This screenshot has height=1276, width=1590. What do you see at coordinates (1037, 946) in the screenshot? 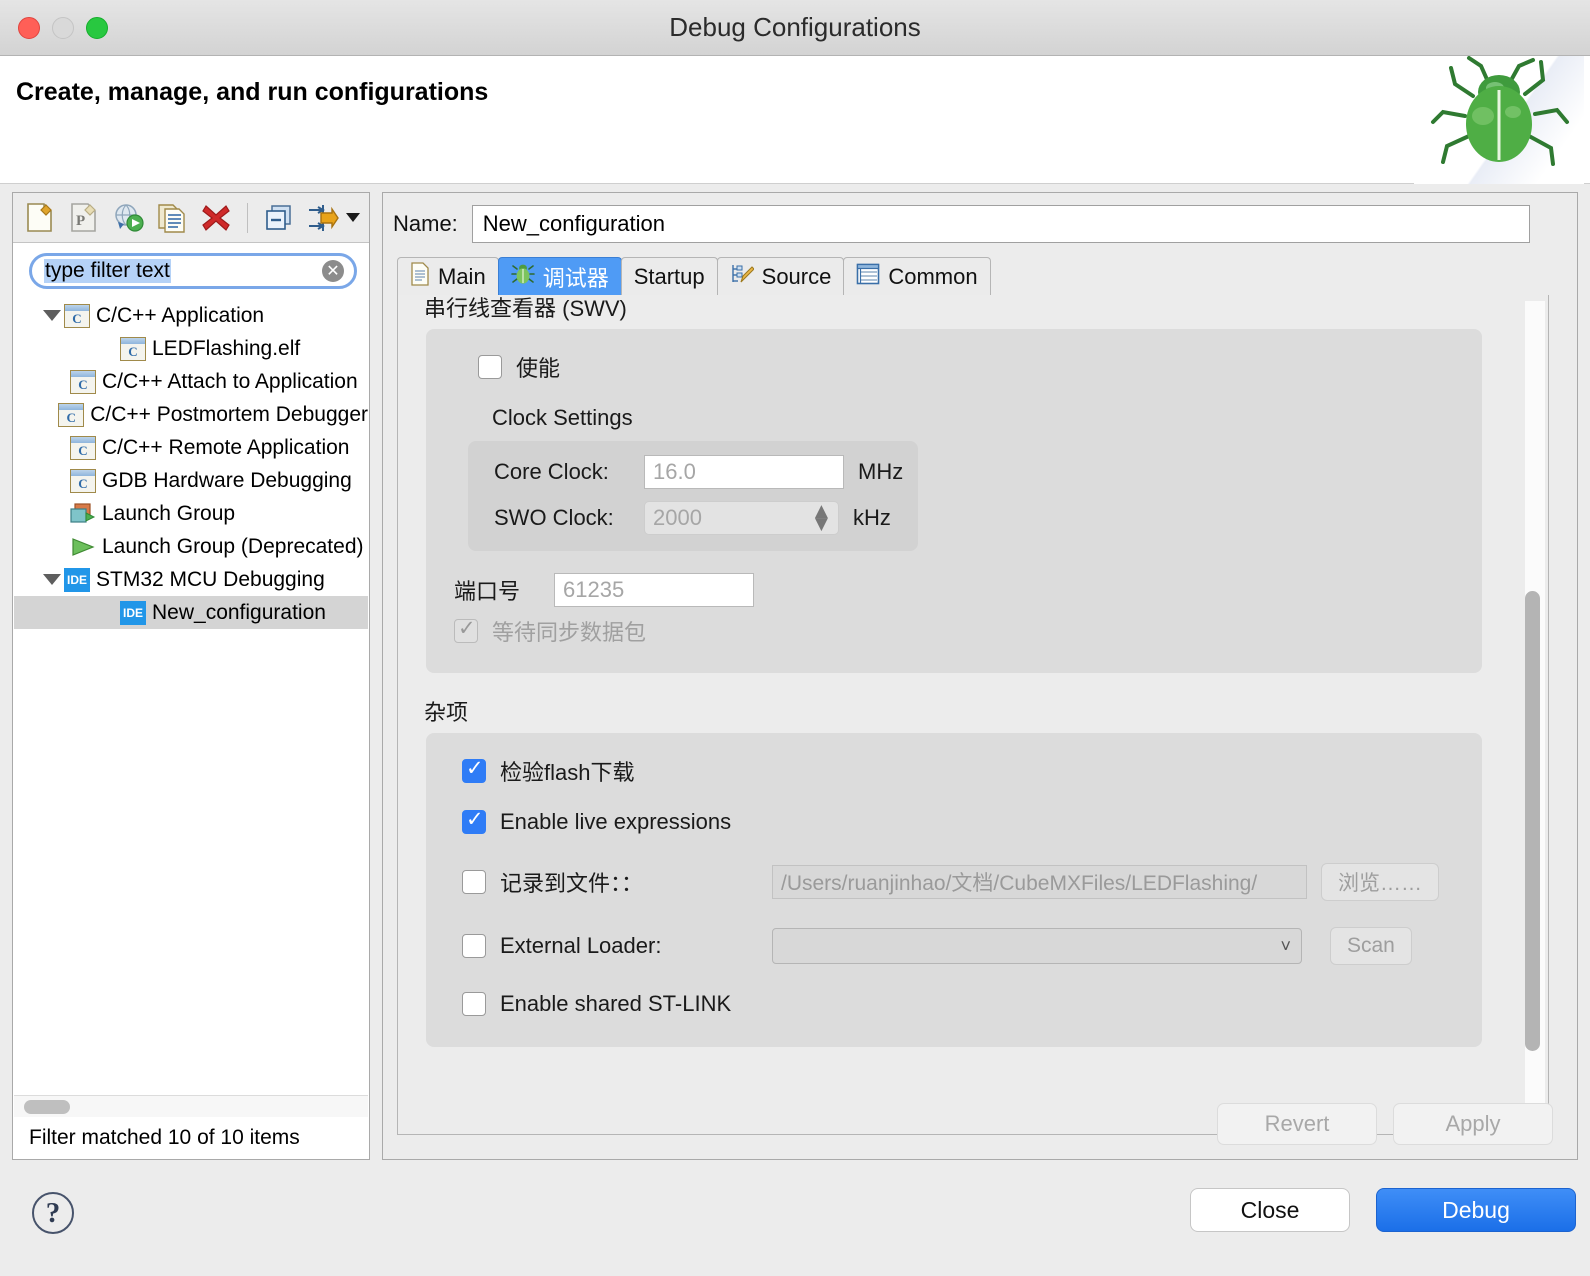
I see `external-loader-select: ˅` at bounding box center [1037, 946].